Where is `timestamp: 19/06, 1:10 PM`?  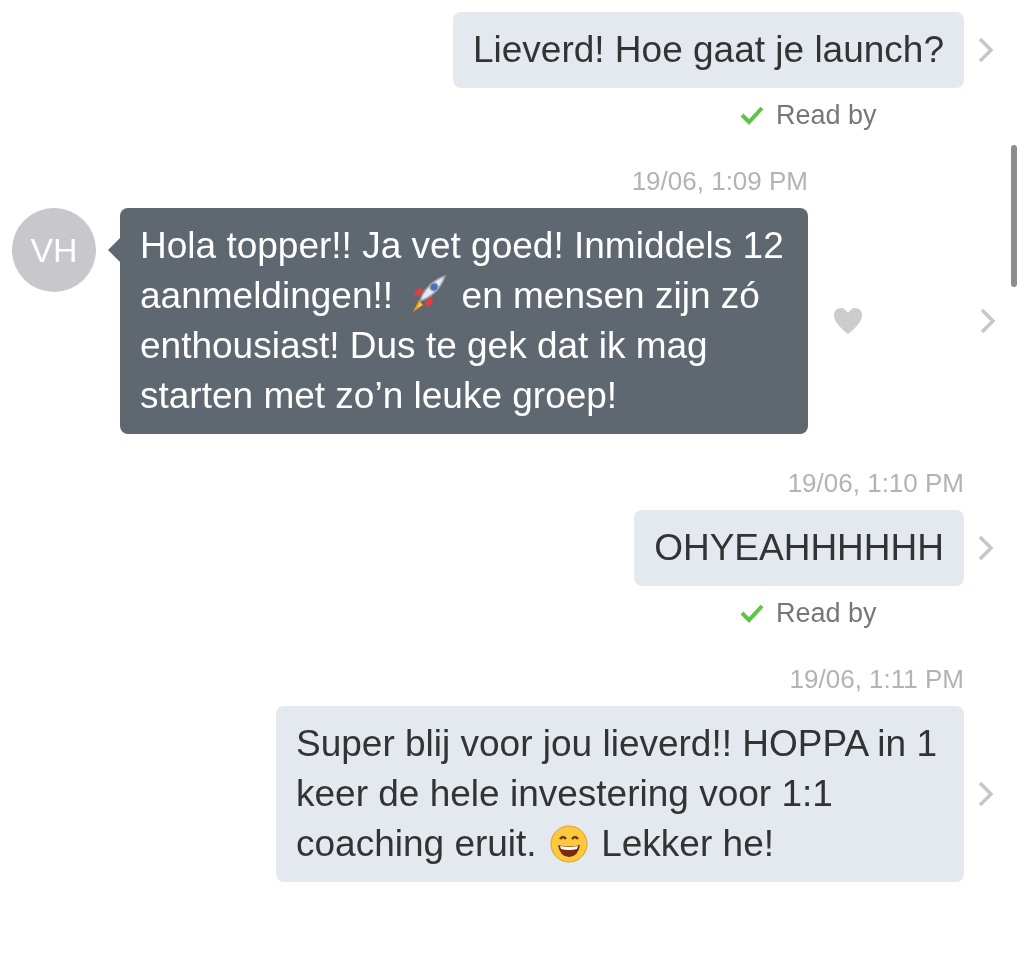
timestamp: 19/06, 1:10 PM is located at coordinates (875, 483).